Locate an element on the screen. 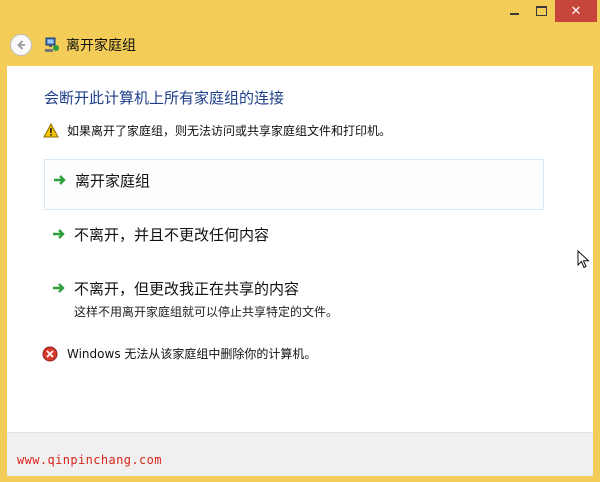 This screenshot has height=482, width=600. close-button: ✕ is located at coordinates (576, 11).